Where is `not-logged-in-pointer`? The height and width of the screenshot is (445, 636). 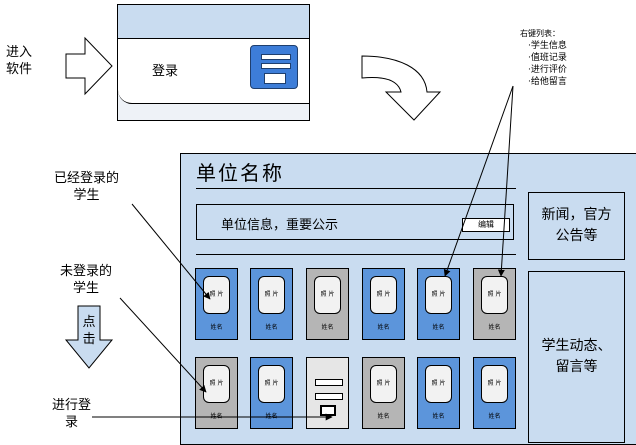
not-logged-in-pointer is located at coordinates (163, 345).